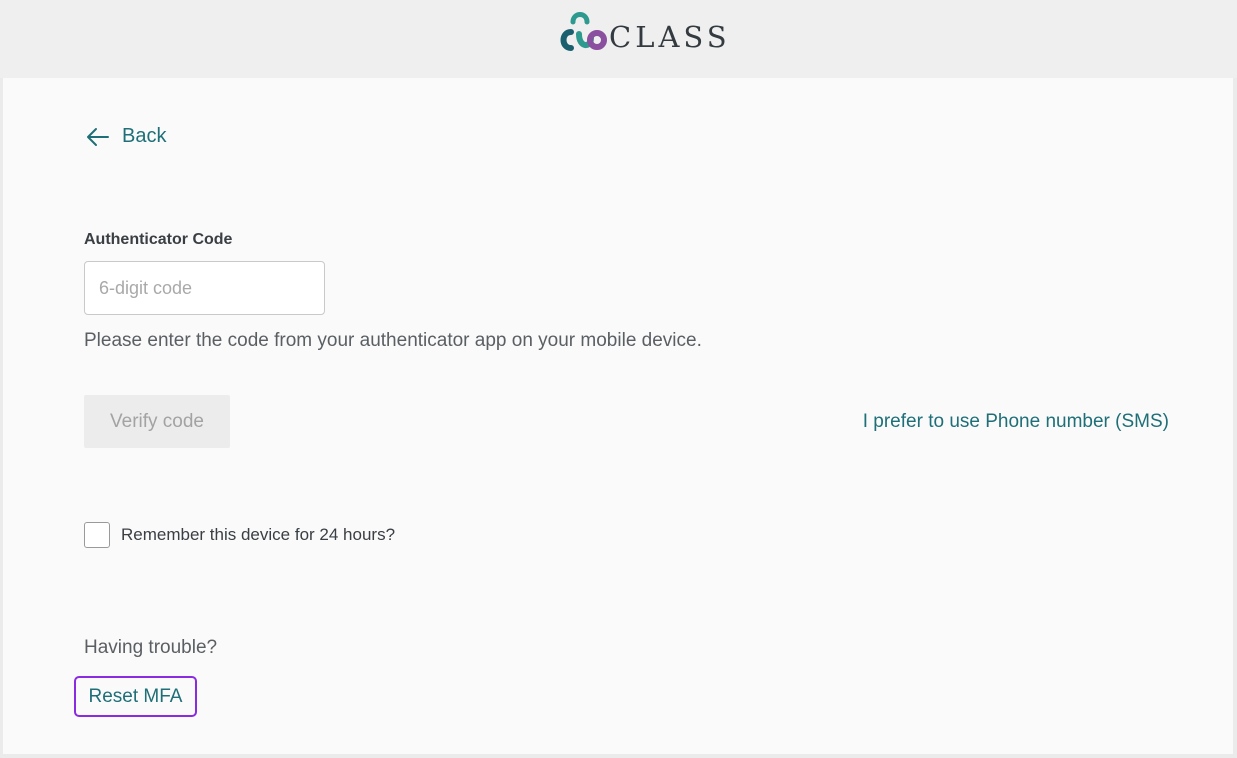  I want to click on remember-device: Remember this device for 24 hours?, so click(239, 535).